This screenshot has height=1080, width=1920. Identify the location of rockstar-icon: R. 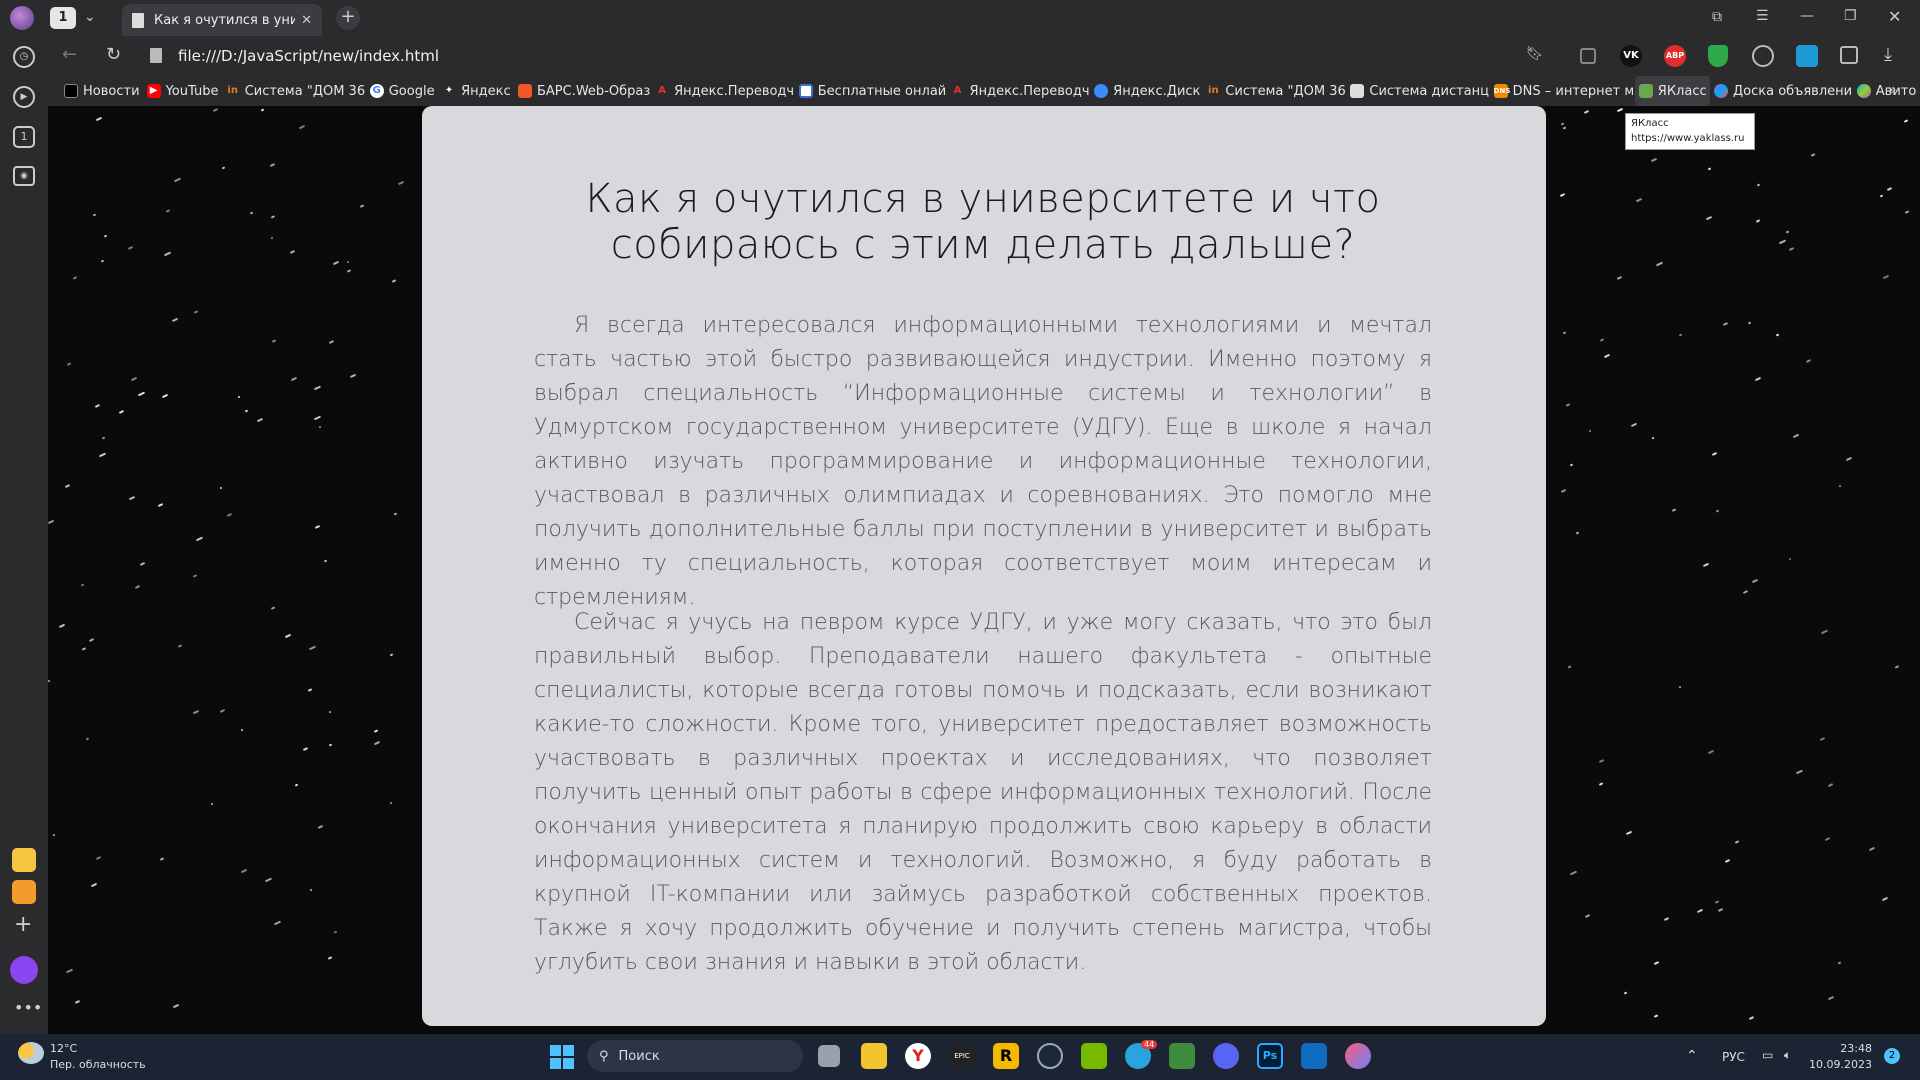
(1006, 1056).